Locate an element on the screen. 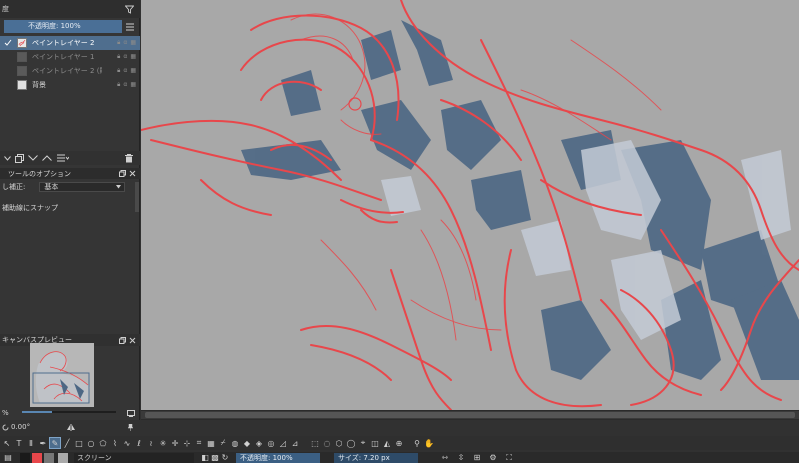 This screenshot has height=463, width=799. rotation-value: 0.00° is located at coordinates (20, 427).